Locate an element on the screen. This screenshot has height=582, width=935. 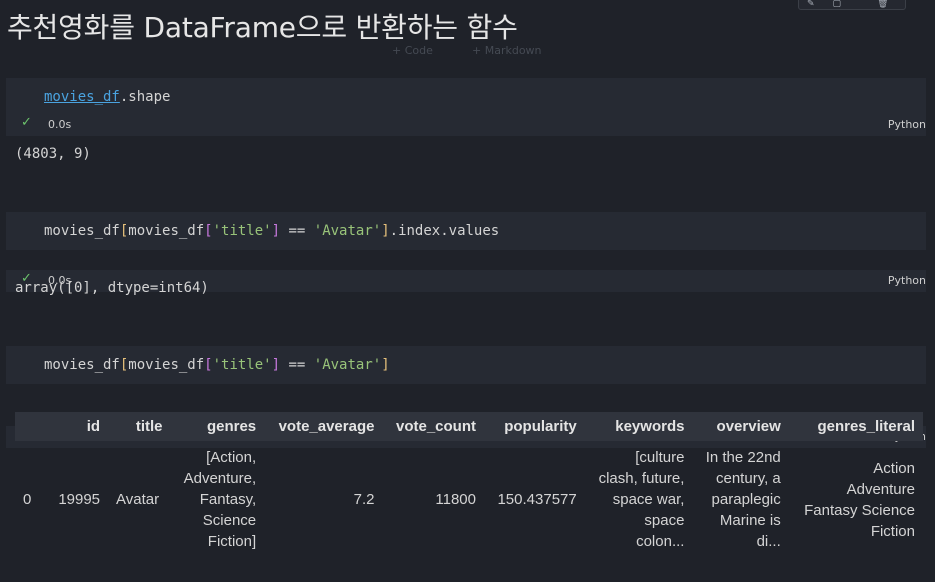
cell-vote-average: 7.2 is located at coordinates (364, 499).